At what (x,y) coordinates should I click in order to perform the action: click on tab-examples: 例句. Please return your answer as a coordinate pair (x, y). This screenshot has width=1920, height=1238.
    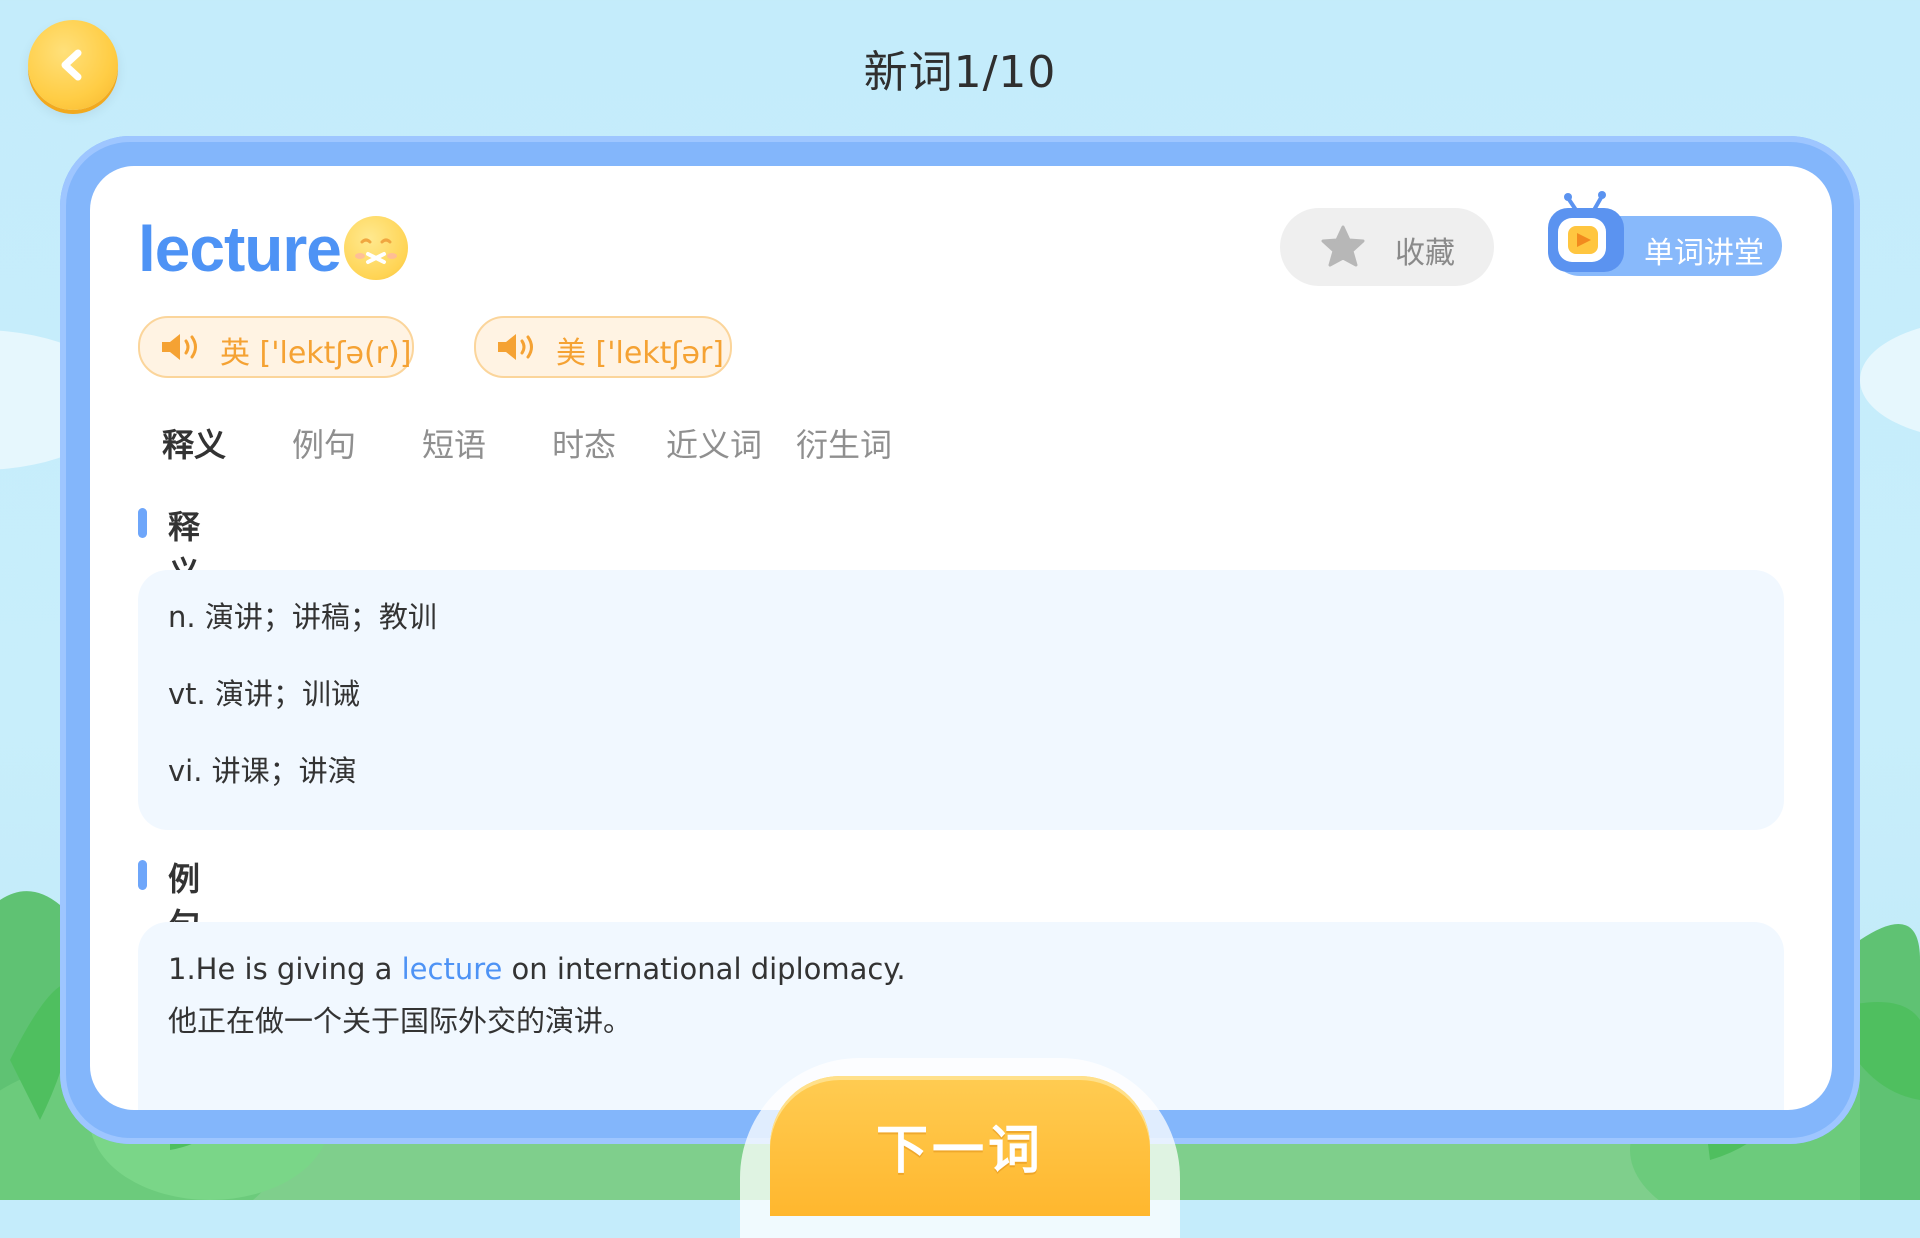
    Looking at the image, I should click on (324, 443).